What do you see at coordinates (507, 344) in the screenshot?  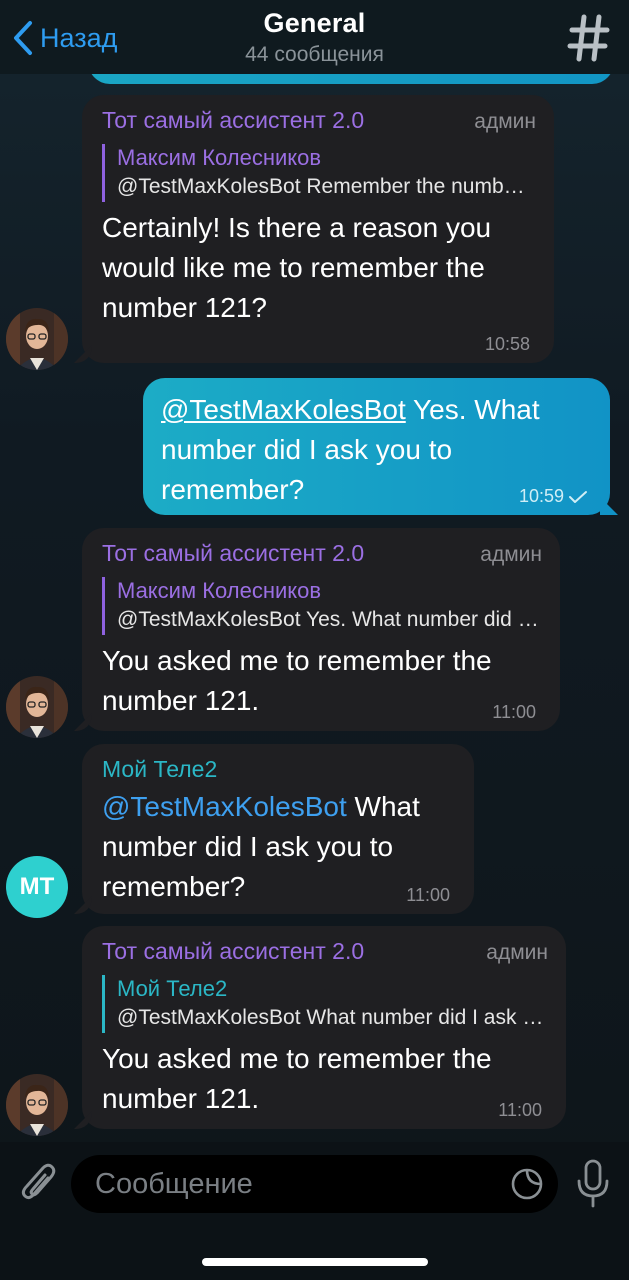 I see `message-time: 10:58` at bounding box center [507, 344].